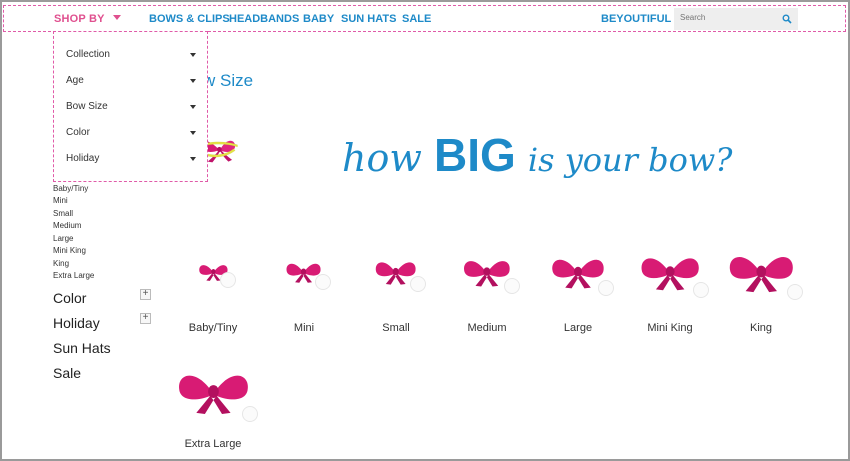  Describe the element at coordinates (70, 188) in the screenshot. I see `filter-size-baby-tiny: Baby/Tiny` at that location.